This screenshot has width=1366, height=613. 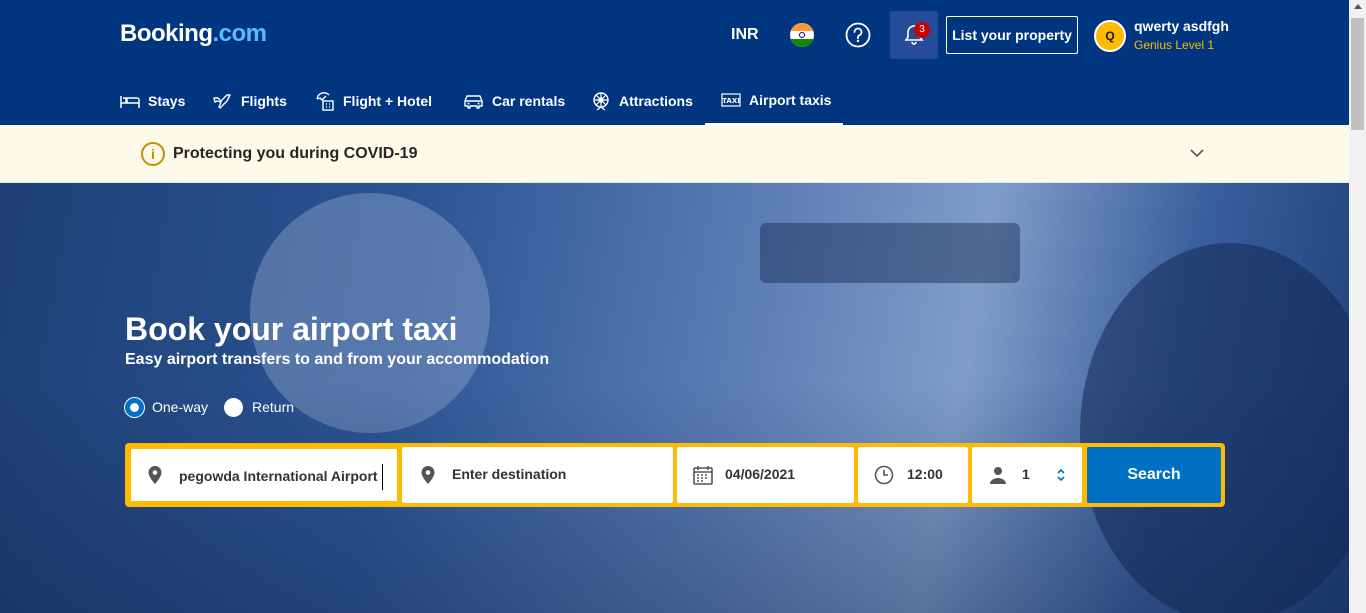 I want to click on chevron-down-icon, so click(x=1197, y=153).